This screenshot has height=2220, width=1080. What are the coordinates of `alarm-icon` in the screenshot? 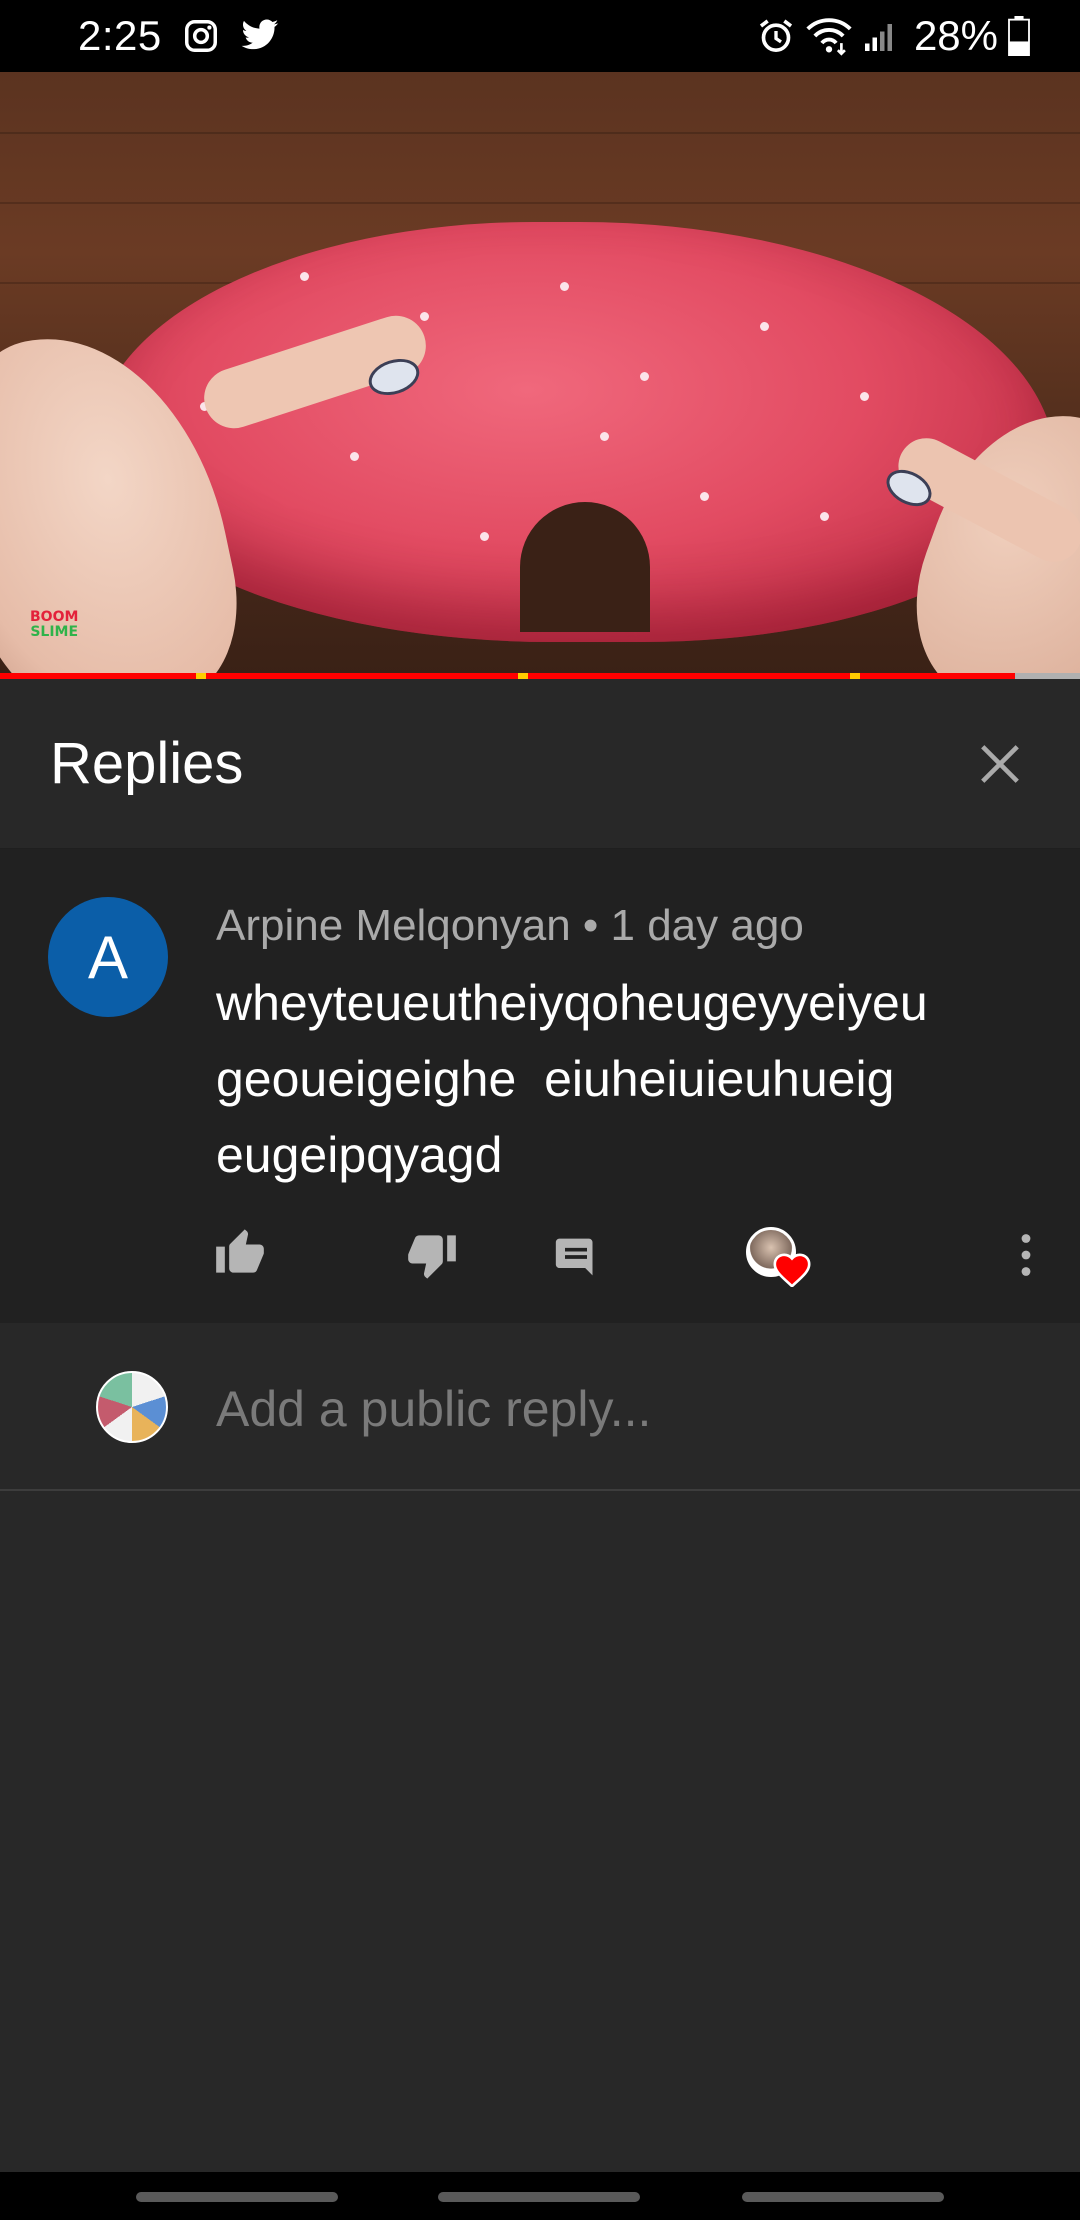 It's located at (776, 36).